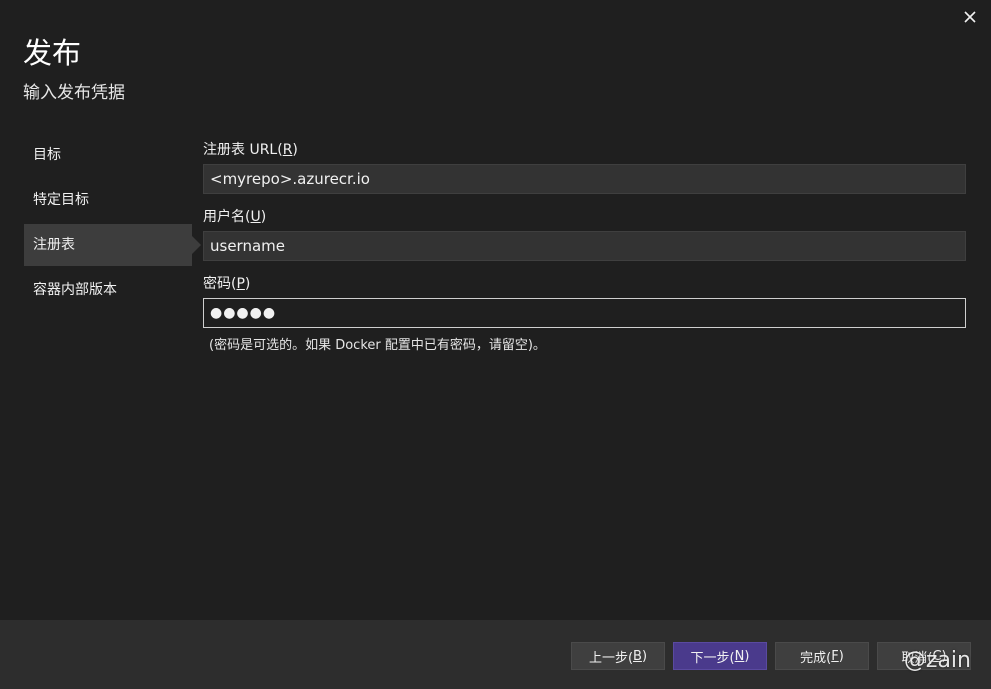 The height and width of the screenshot is (689, 991). What do you see at coordinates (235, 217) in the screenshot?
I see `username-label: 用户名(U)` at bounding box center [235, 217].